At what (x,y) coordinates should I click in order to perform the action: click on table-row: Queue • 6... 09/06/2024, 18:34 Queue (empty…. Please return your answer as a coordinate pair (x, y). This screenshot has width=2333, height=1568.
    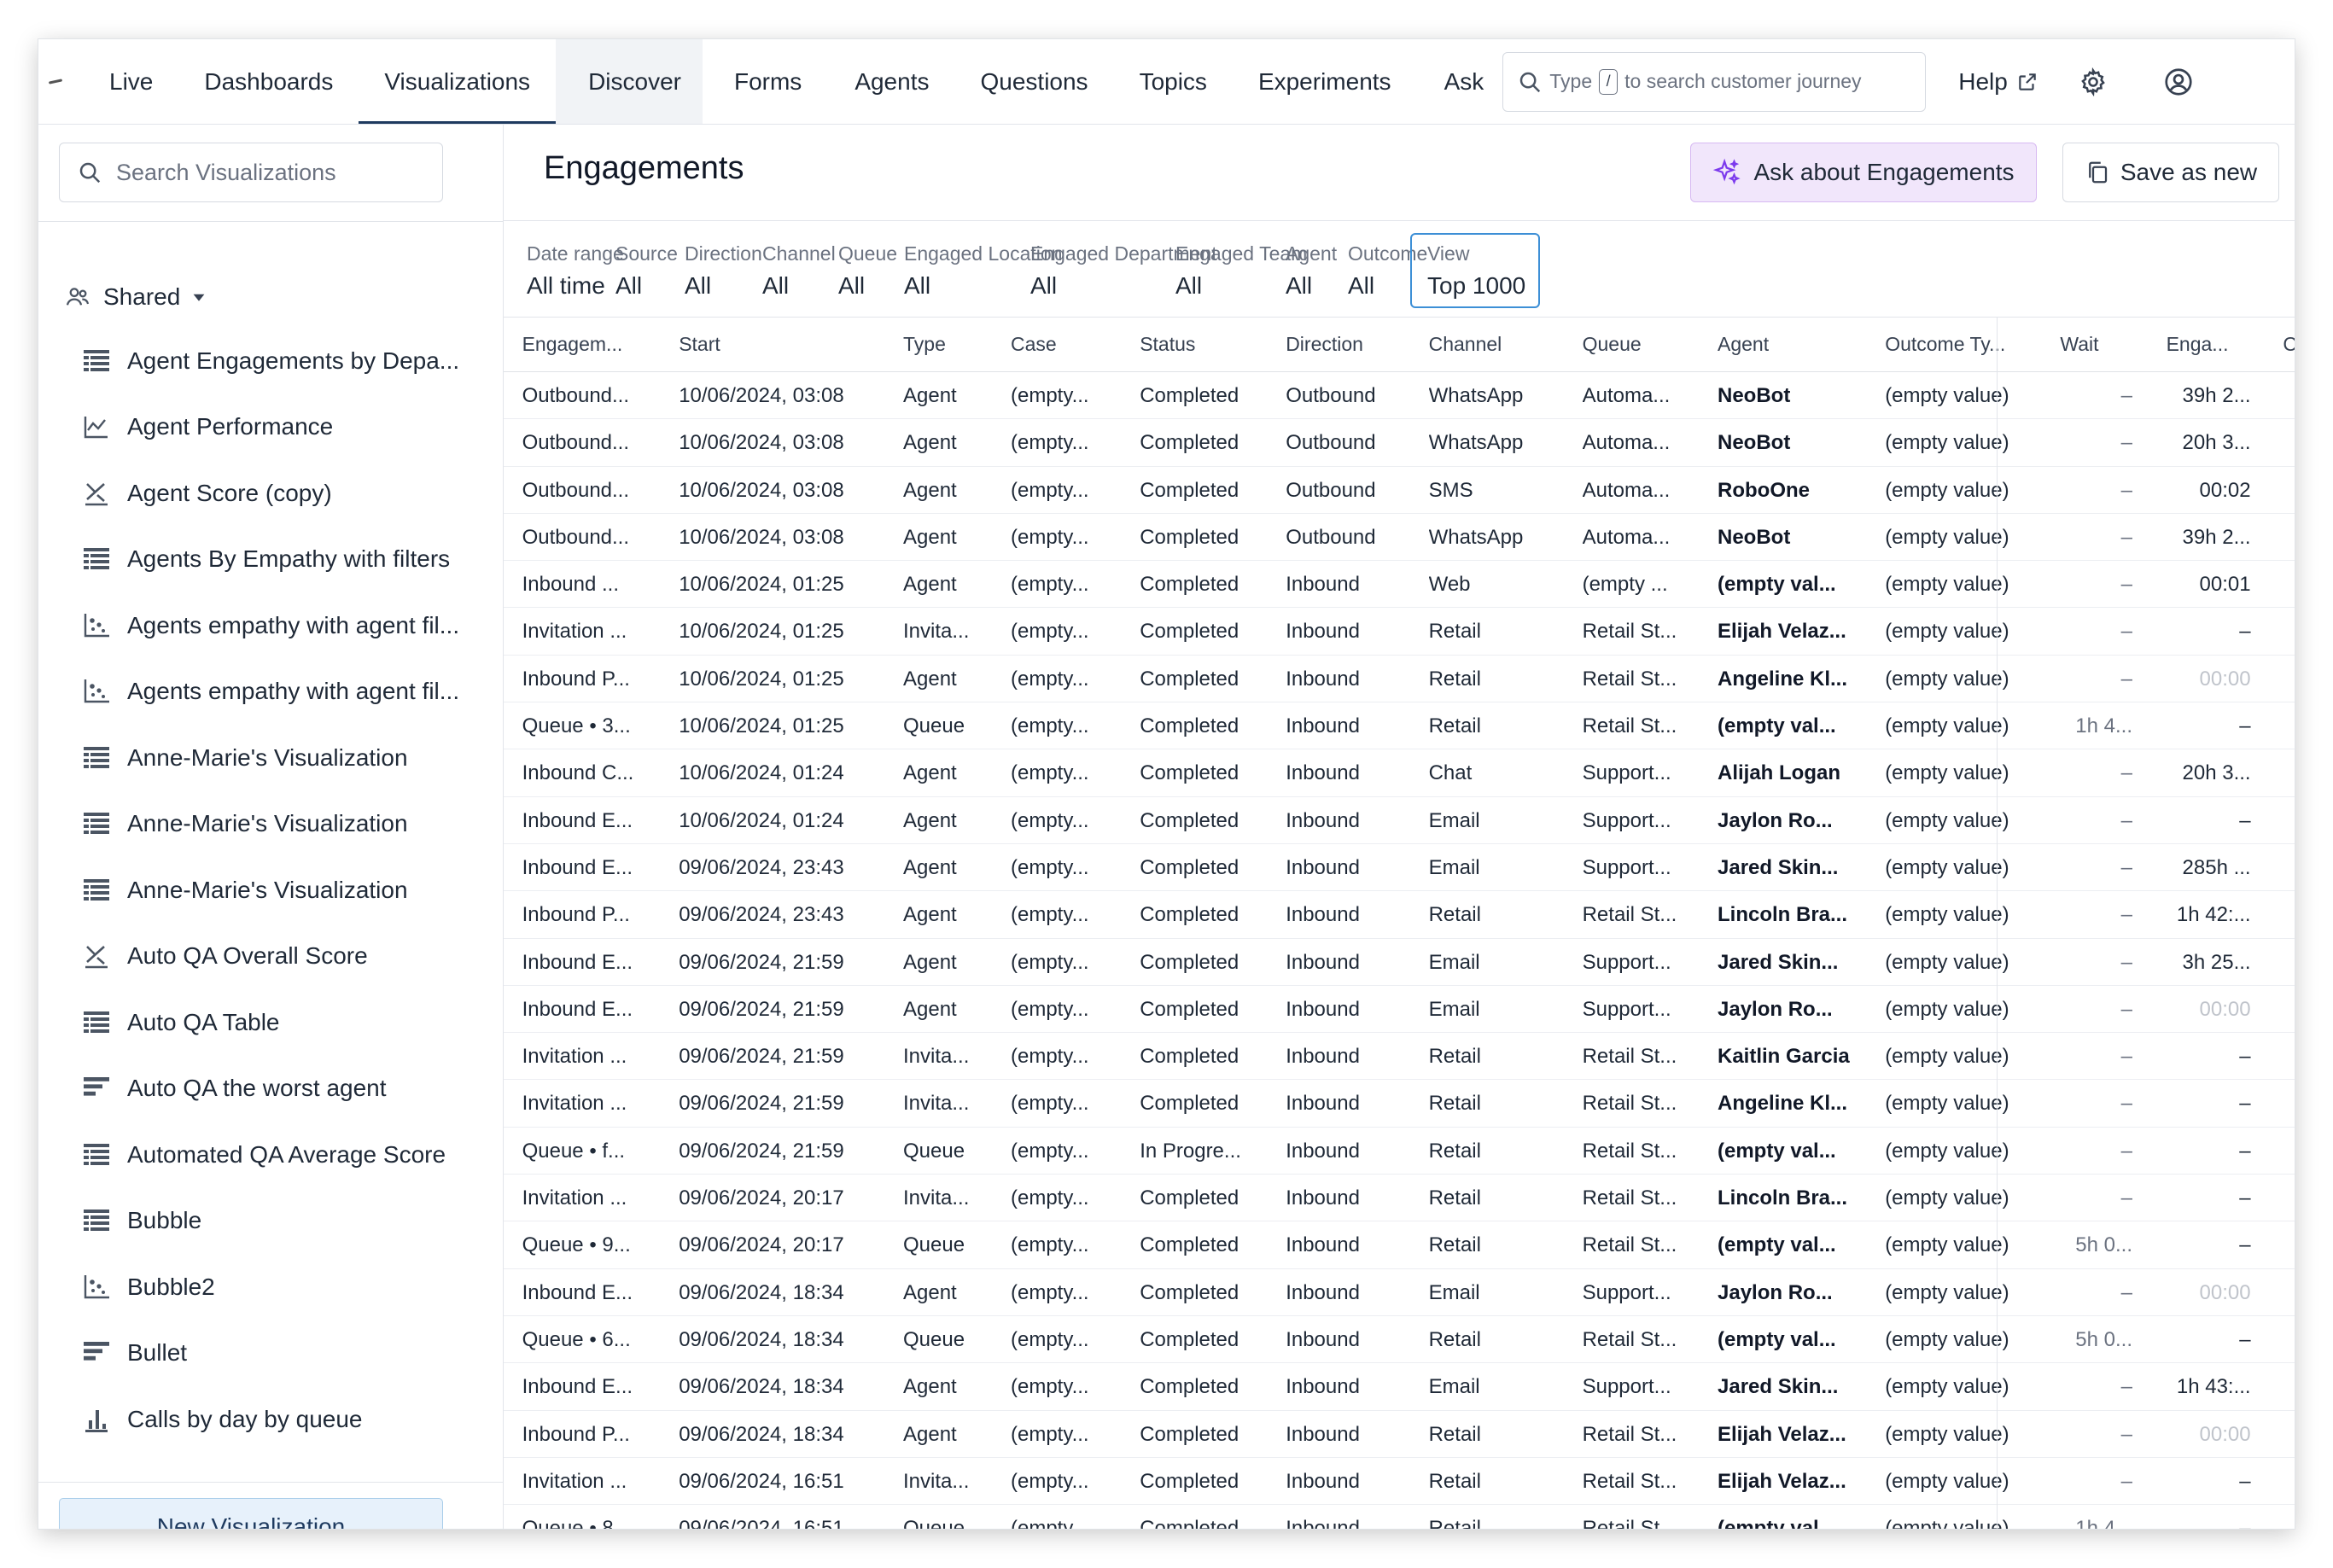
    Looking at the image, I should click on (1399, 1340).